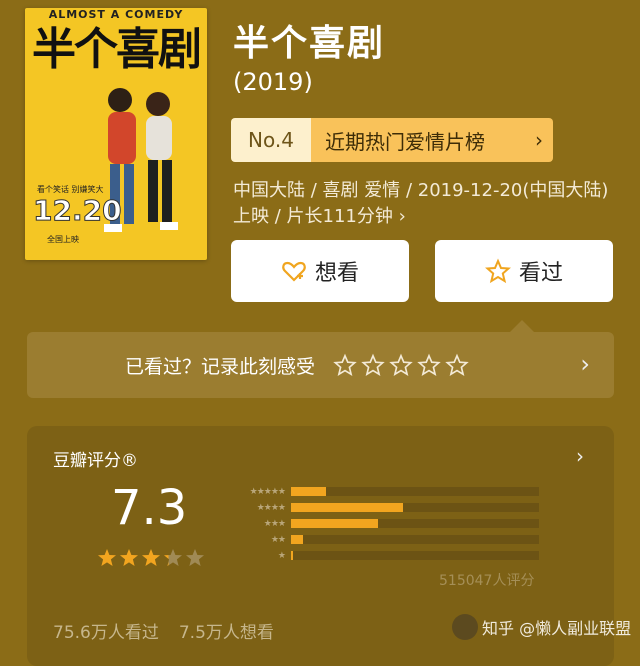 Image resolution: width=640 pixels, height=666 pixels. Describe the element at coordinates (540, 273) in the screenshot. I see `seen-label: 看过` at that location.